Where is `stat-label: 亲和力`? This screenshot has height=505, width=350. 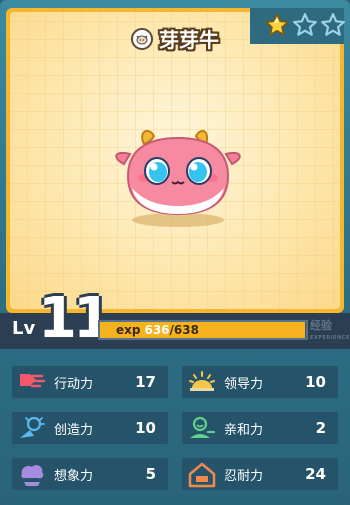 stat-label: 亲和力 is located at coordinates (244, 430).